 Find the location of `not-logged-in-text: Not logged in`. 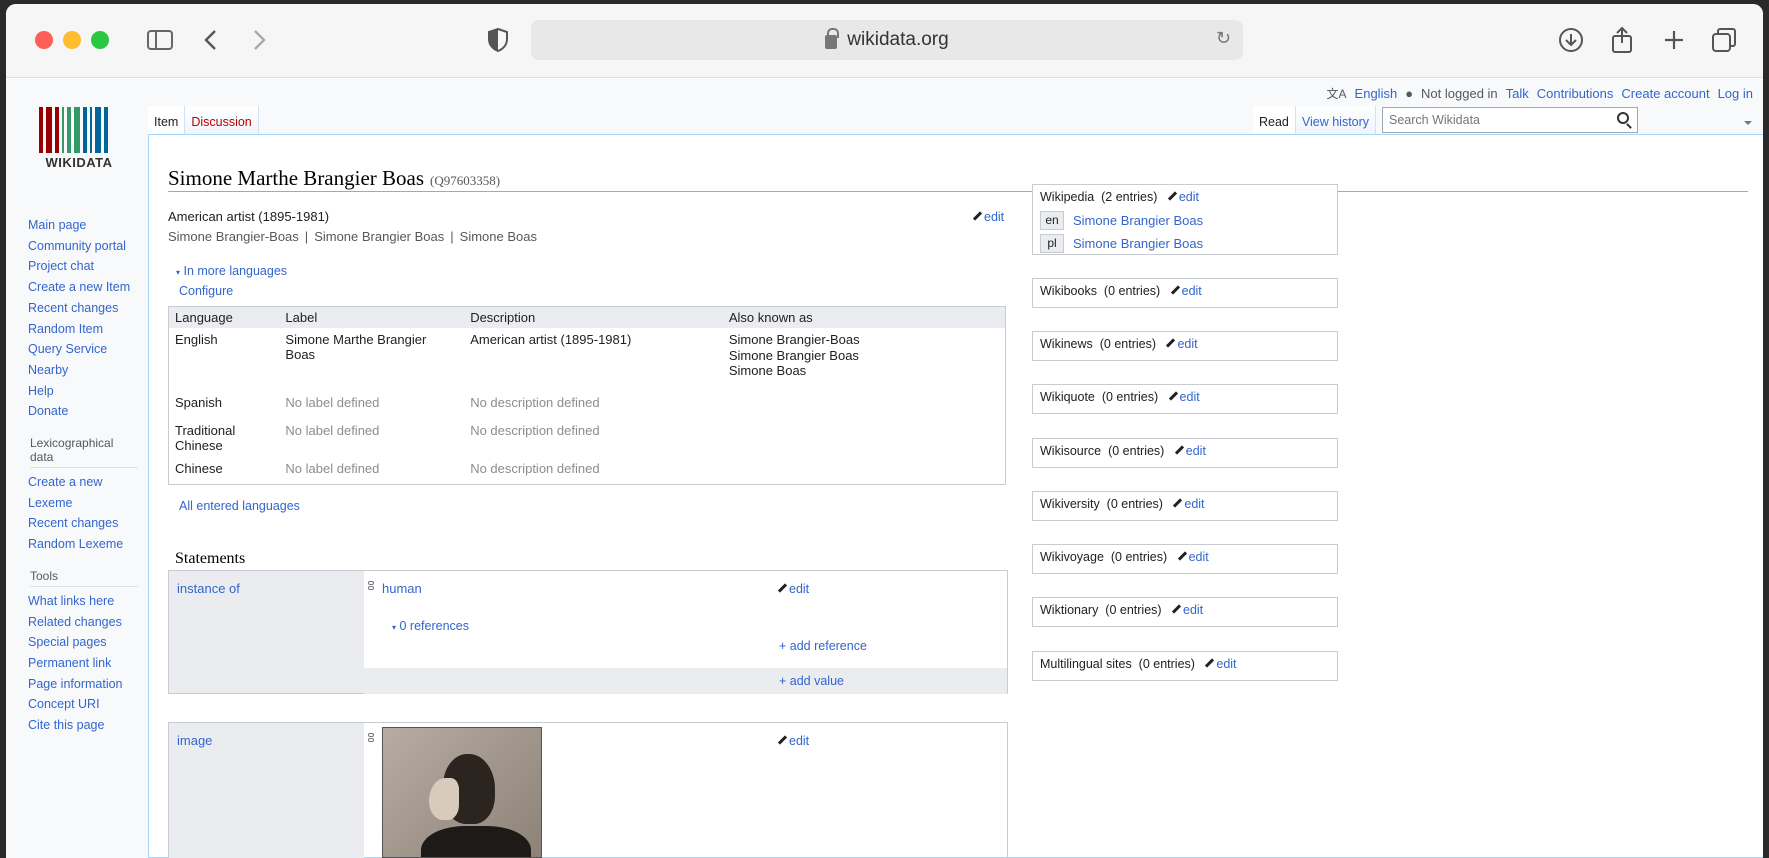

not-logged-in-text: Not logged in is located at coordinates (1459, 93).